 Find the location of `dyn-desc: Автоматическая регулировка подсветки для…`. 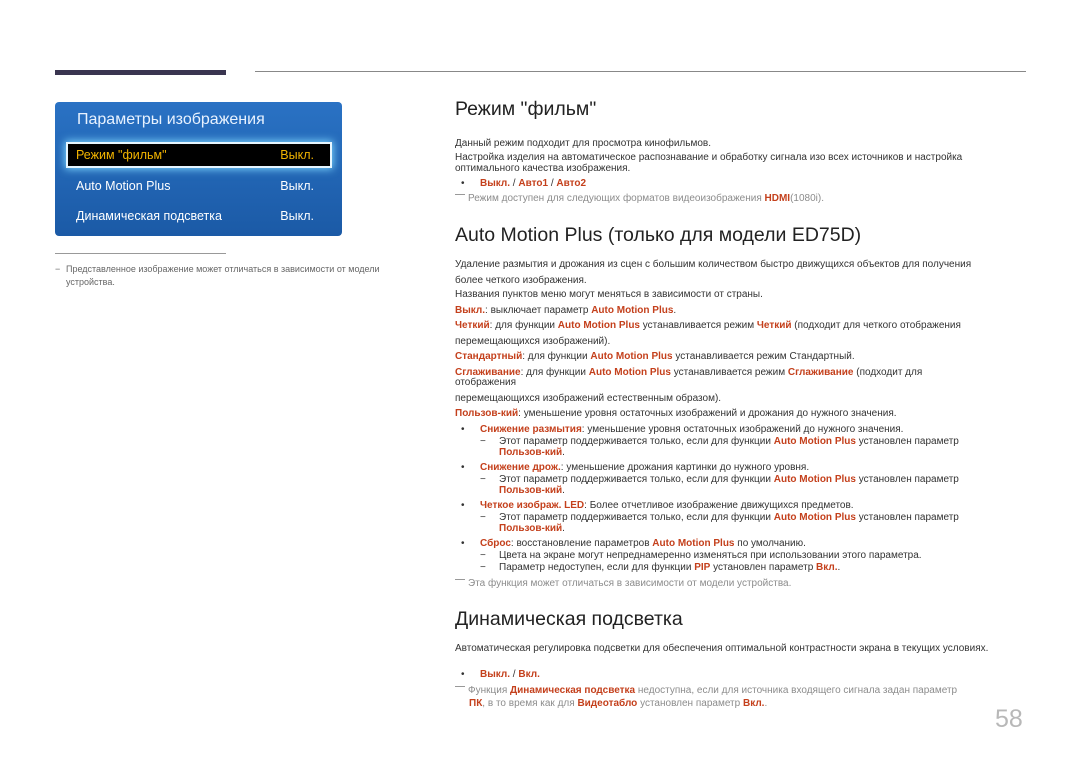

dyn-desc: Автоматическая регулировка подсветки для… is located at coordinates (722, 648).